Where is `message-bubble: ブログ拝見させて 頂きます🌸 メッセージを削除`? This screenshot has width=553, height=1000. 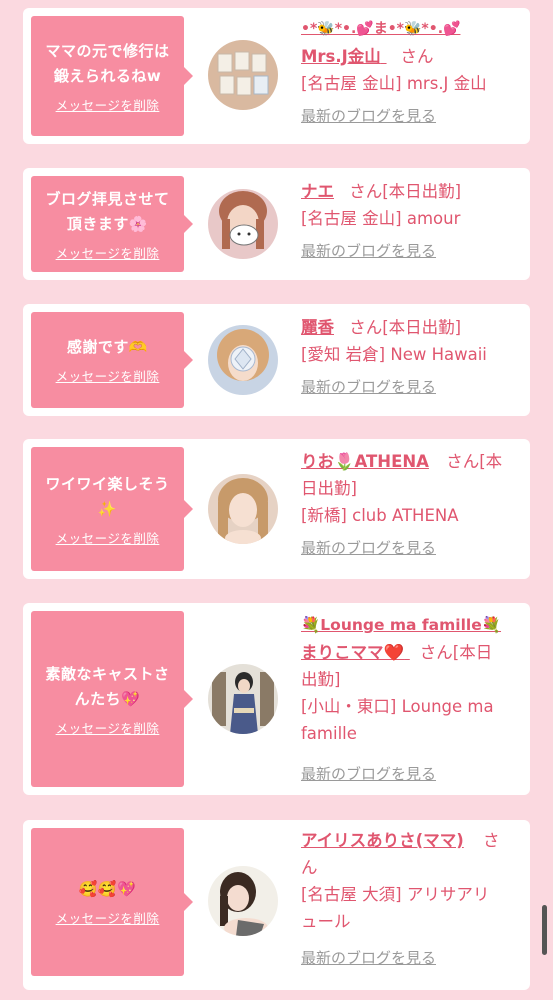
message-bubble: ブログ拝見させて 頂きます🌸 メッセージを削除 is located at coordinates (112, 224).